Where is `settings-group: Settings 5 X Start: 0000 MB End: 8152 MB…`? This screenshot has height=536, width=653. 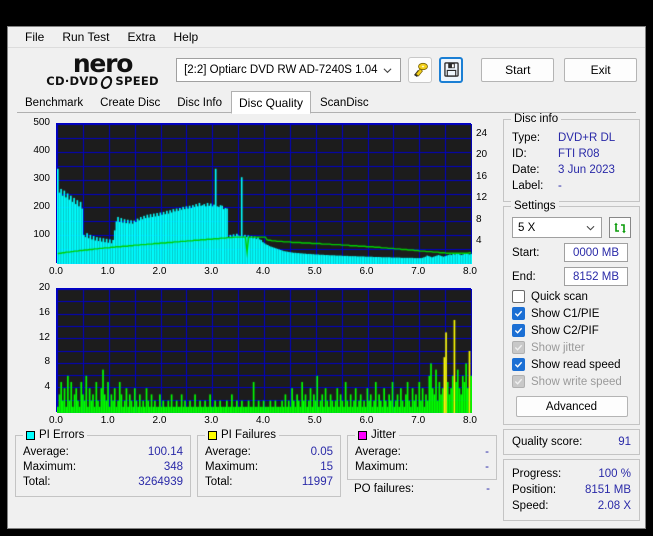 settings-group: Settings 5 X Start: 0000 MB End: 8152 MB… is located at coordinates (571, 312).